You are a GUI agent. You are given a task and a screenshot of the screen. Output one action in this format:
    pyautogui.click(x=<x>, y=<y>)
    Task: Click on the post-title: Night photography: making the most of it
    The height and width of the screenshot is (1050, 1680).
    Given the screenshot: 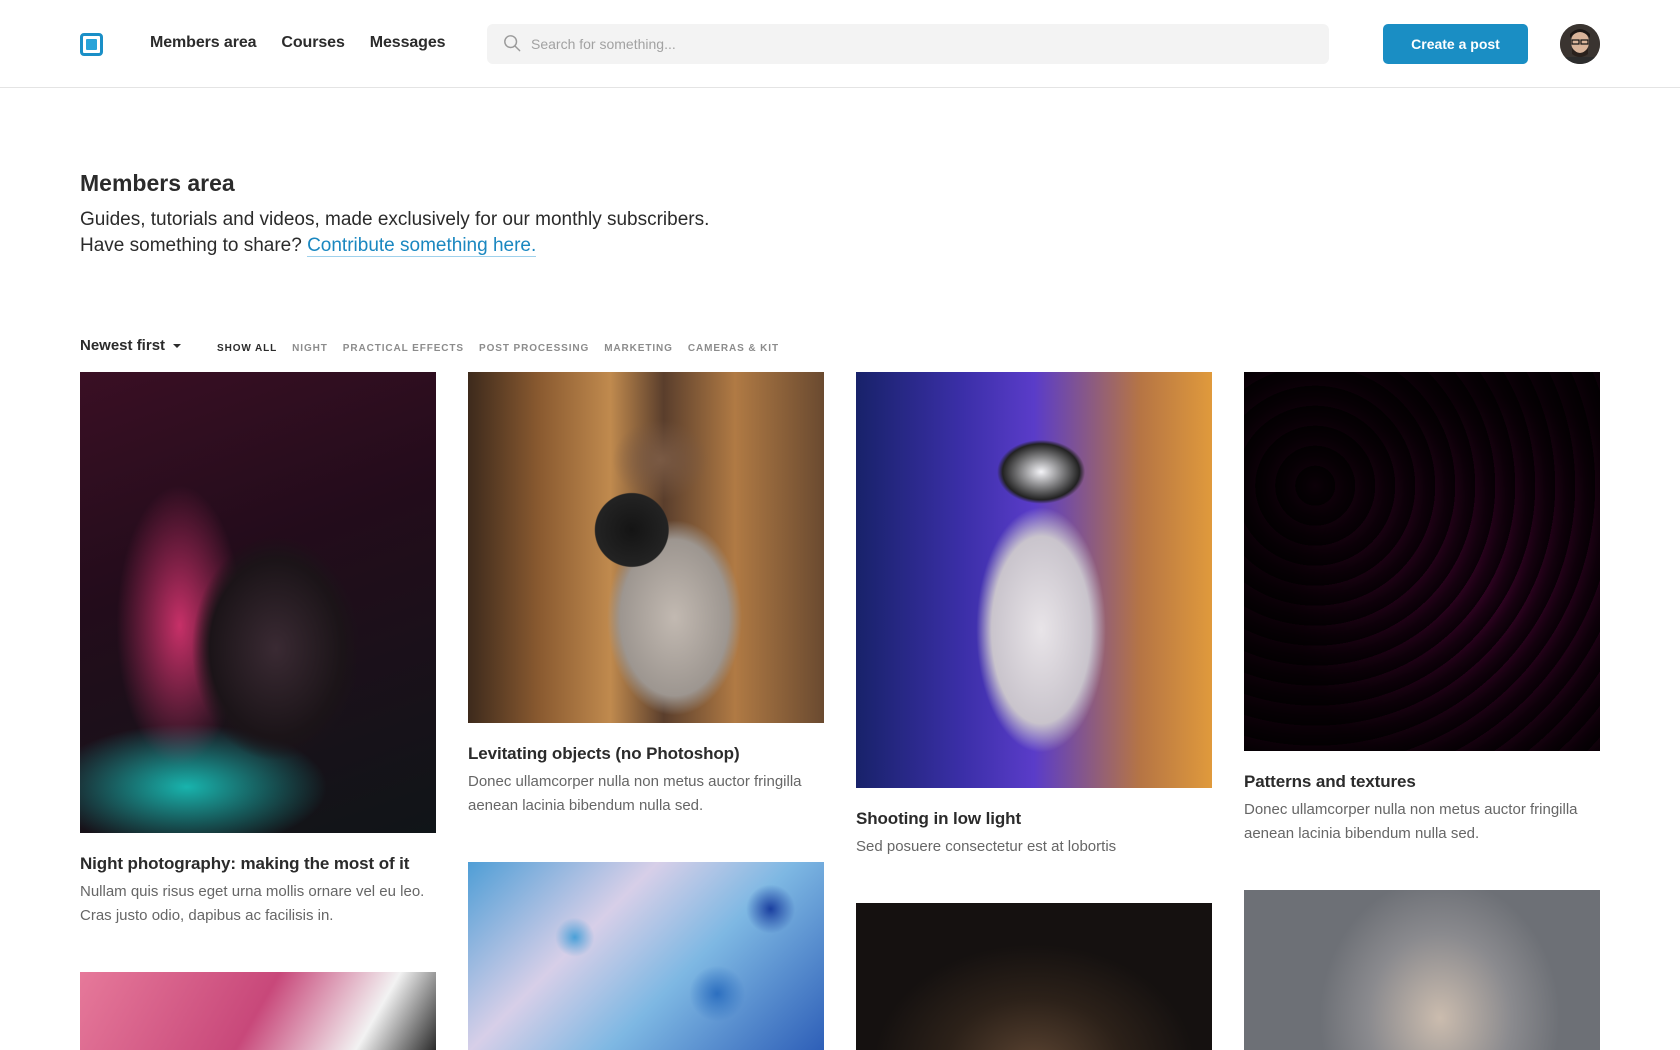 What is the action you would take?
    pyautogui.click(x=258, y=864)
    